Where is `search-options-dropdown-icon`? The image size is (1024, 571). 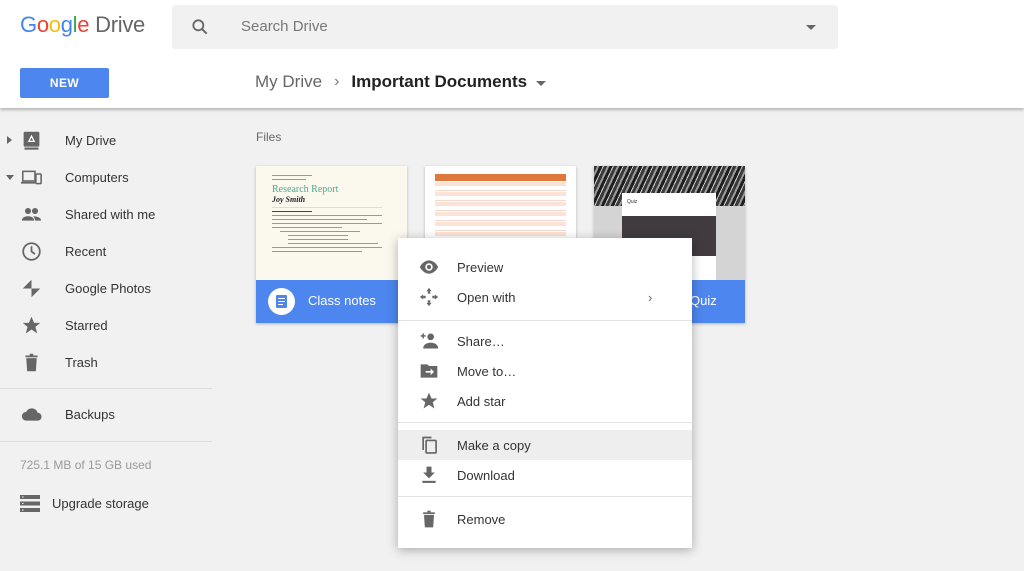 search-options-dropdown-icon is located at coordinates (811, 27).